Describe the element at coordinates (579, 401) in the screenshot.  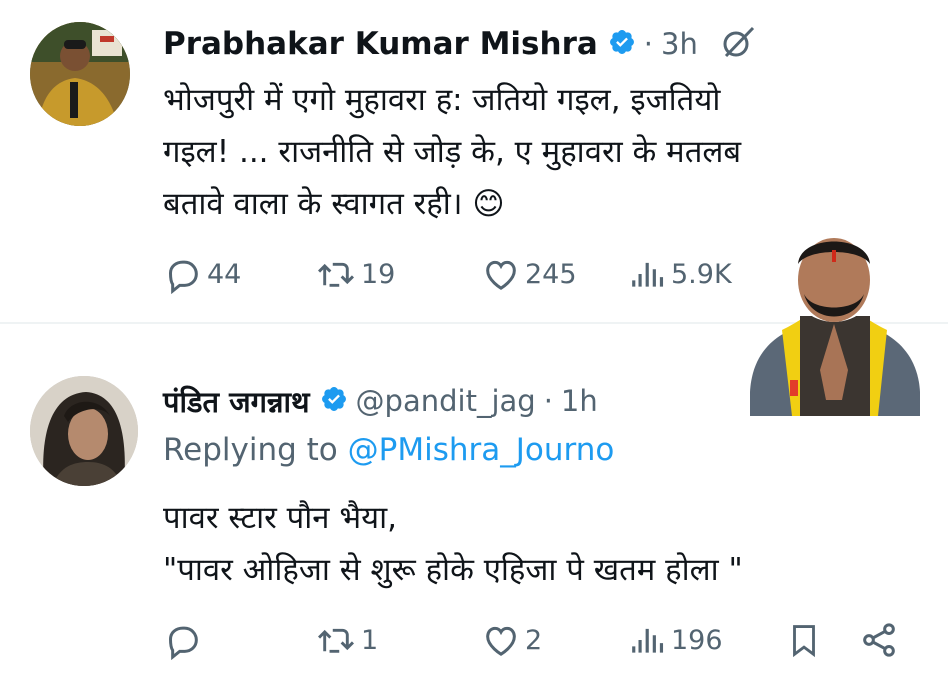
I see `tweet-time: 1h` at that location.